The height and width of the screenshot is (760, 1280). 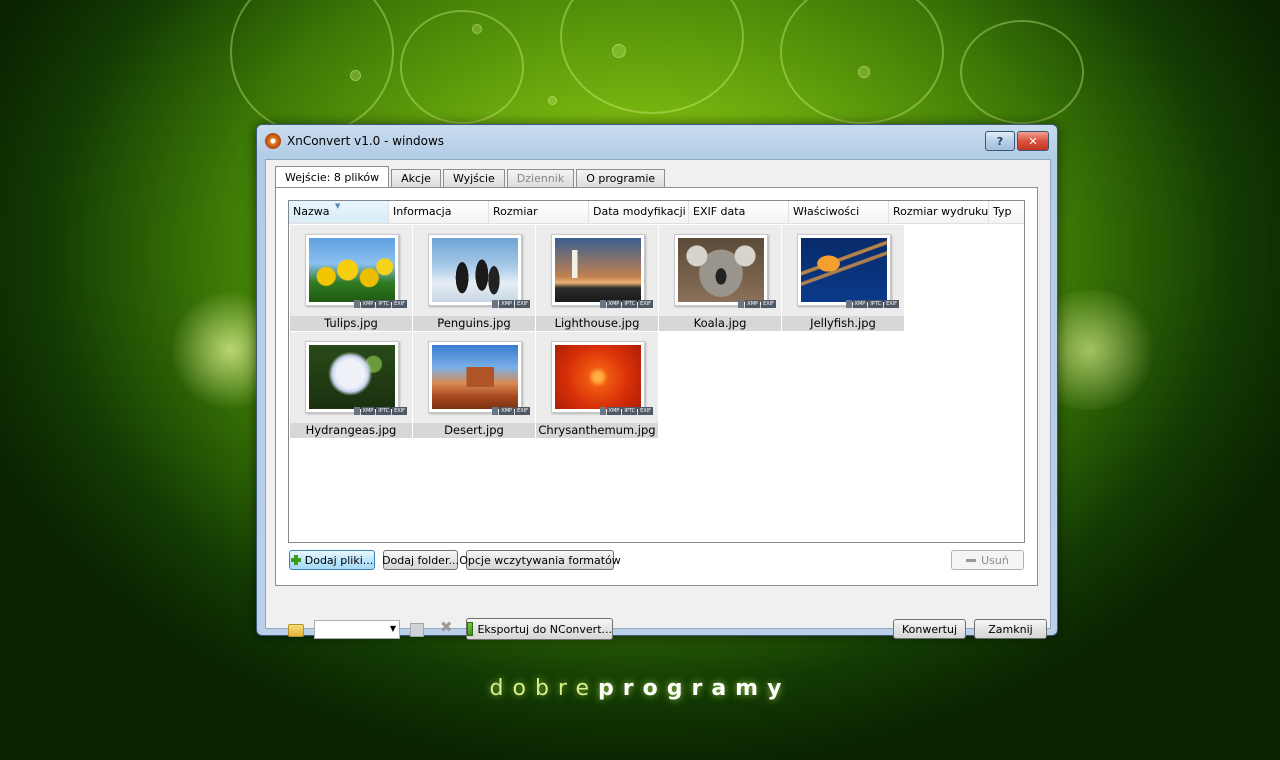 I want to click on file-item-lighthouse: XMP IPTC EXIF Lighthouse.jpg, so click(x=597, y=278).